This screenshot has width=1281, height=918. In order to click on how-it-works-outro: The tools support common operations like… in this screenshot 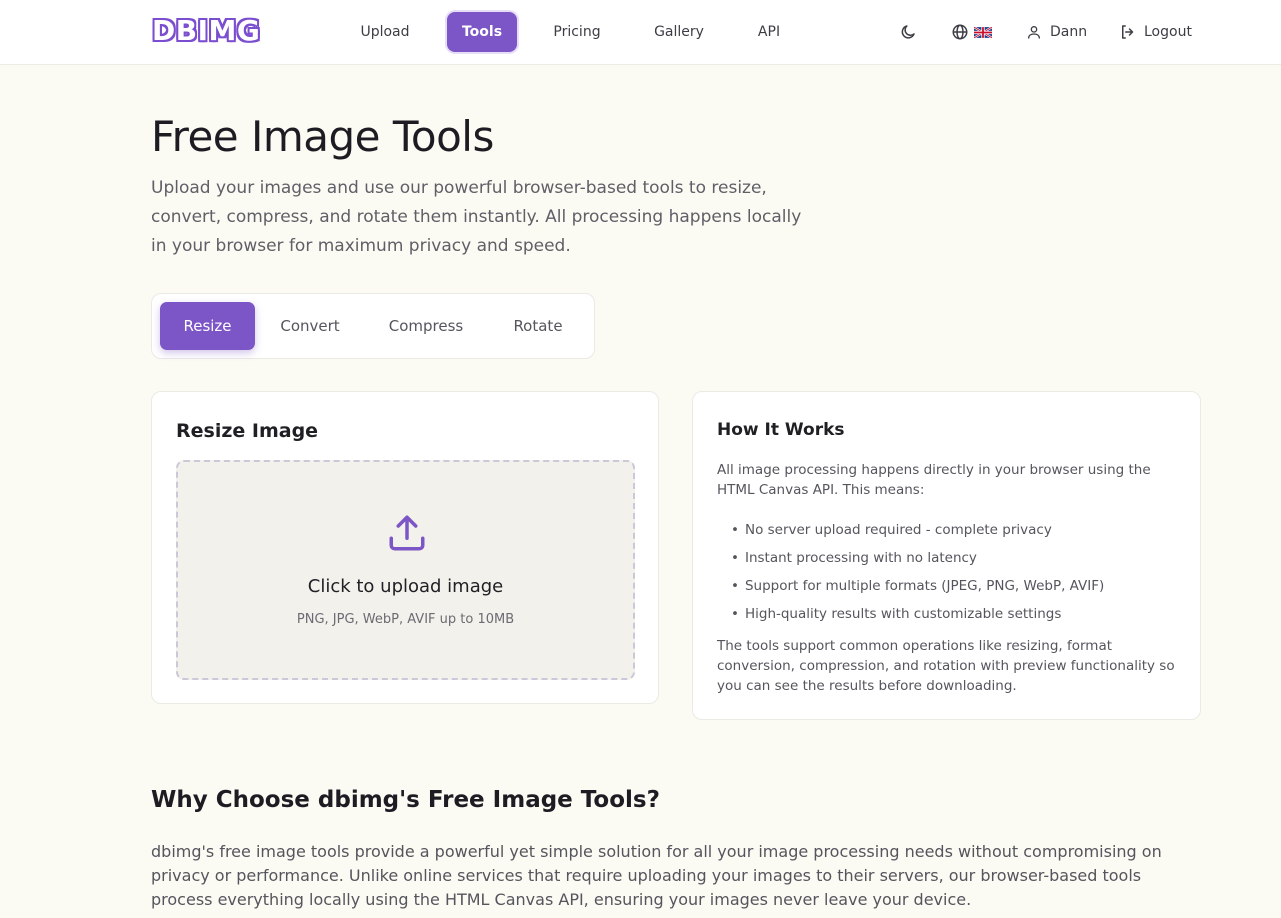, I will do `click(946, 666)`.